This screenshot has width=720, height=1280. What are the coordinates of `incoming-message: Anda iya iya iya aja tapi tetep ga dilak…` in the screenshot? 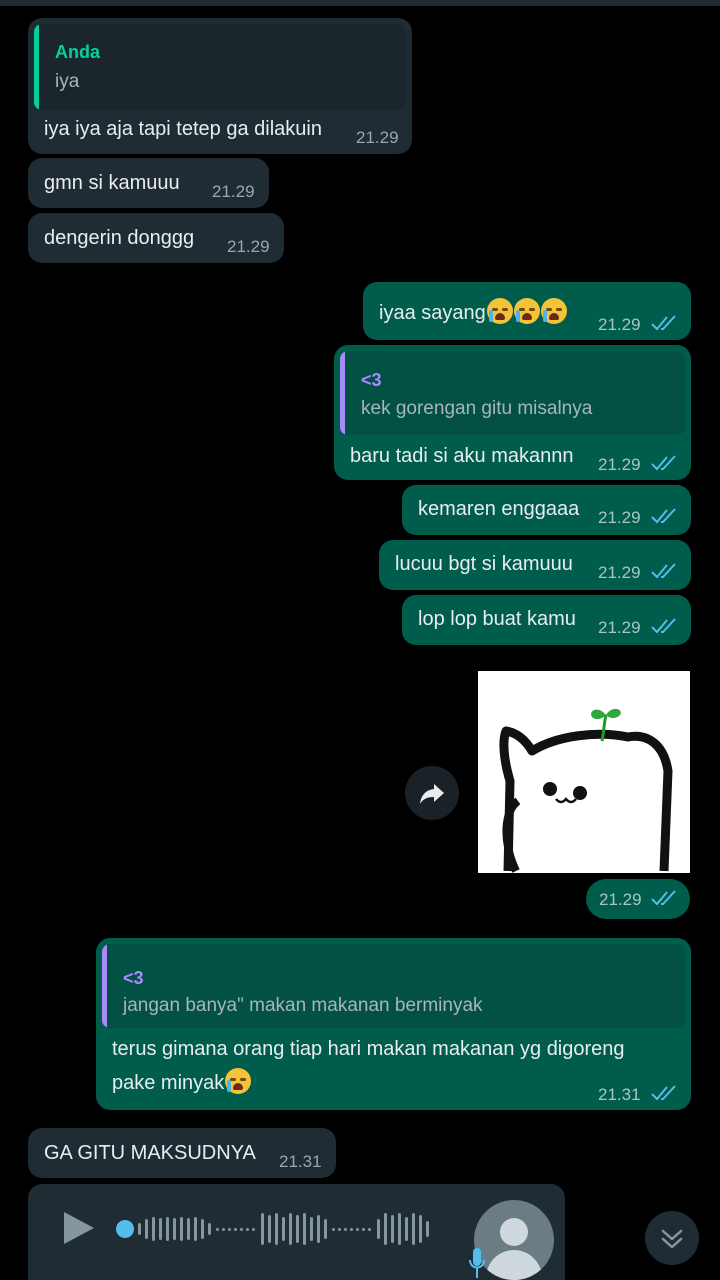 It's located at (220, 86).